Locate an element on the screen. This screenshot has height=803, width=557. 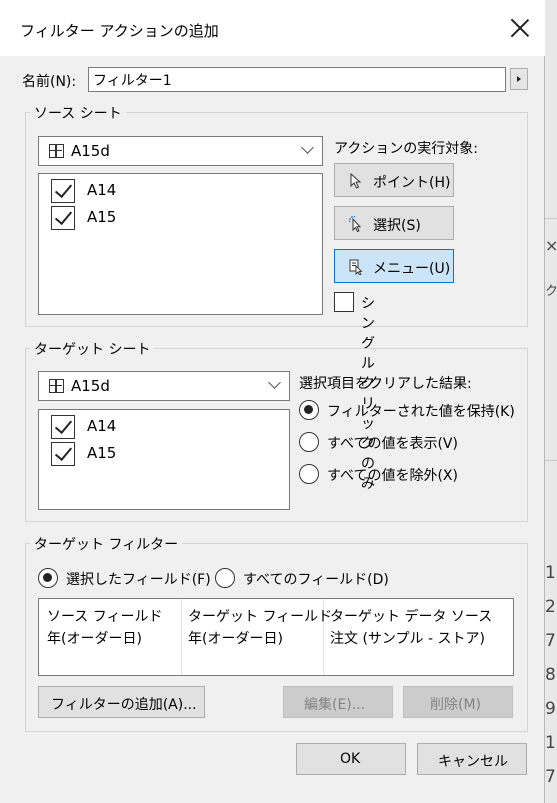
column-header-target-datasource: ターゲット データ ソース is located at coordinates (411, 616).